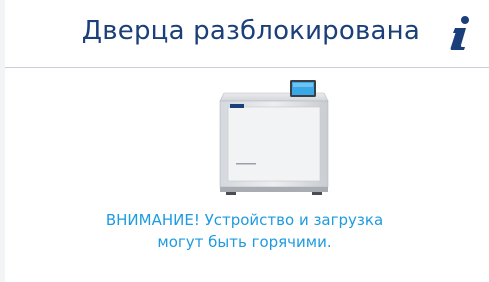 The width and height of the screenshot is (489, 282). I want to click on autoclave-image, so click(274, 136).